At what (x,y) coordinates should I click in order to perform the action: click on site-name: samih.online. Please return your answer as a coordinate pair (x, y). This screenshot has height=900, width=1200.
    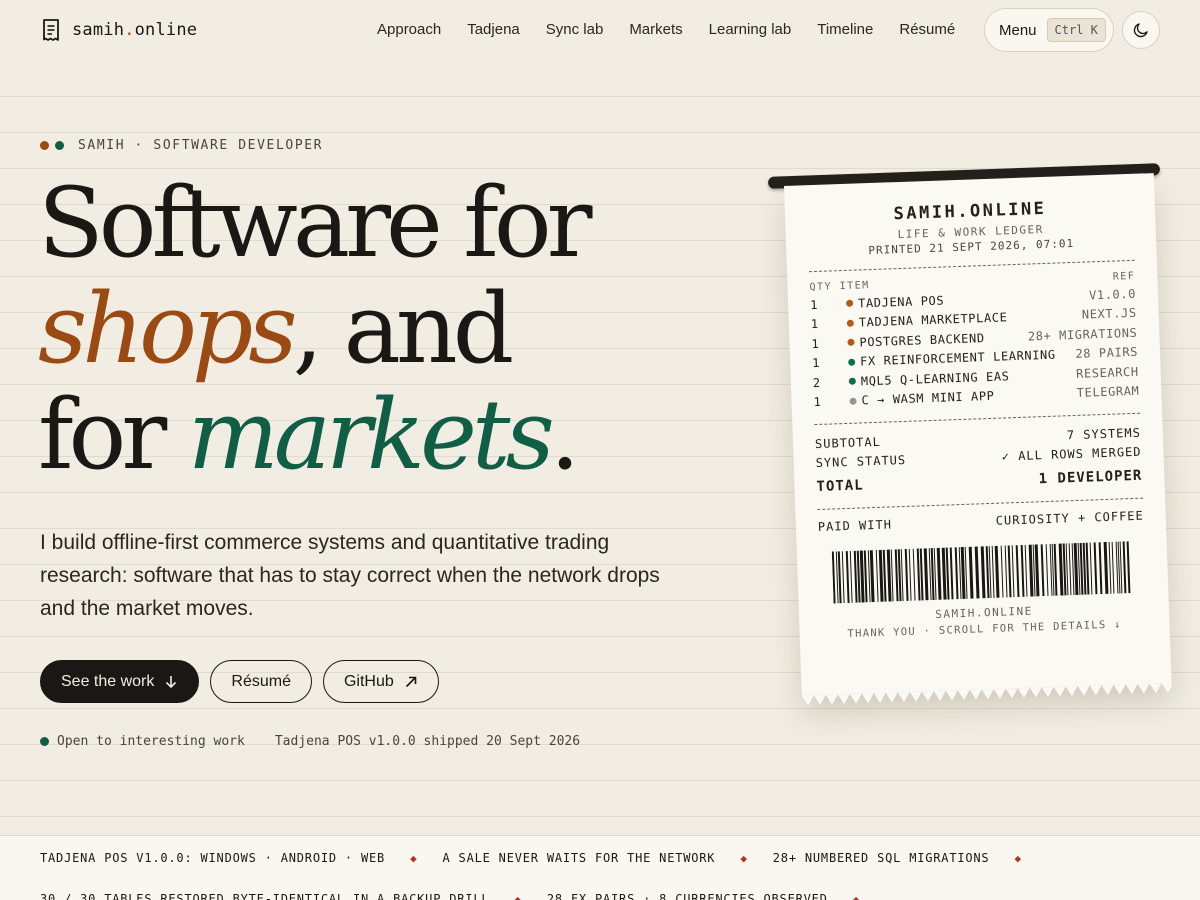
    Looking at the image, I should click on (135, 30).